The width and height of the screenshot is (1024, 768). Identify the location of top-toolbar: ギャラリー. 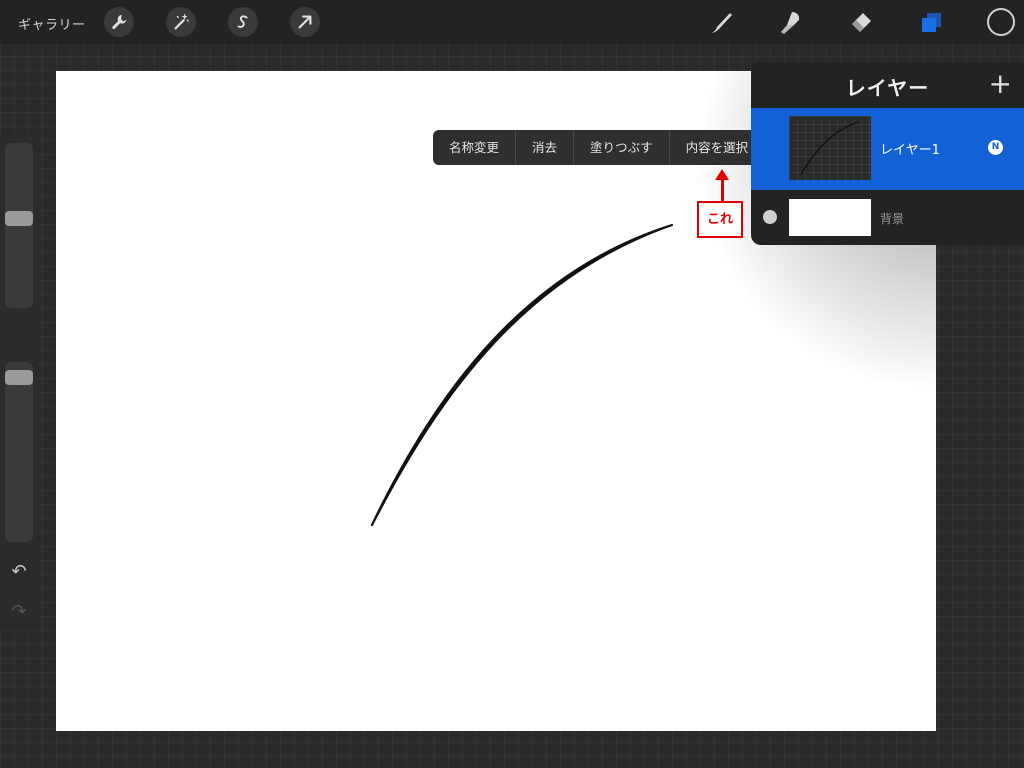
(512, 22).